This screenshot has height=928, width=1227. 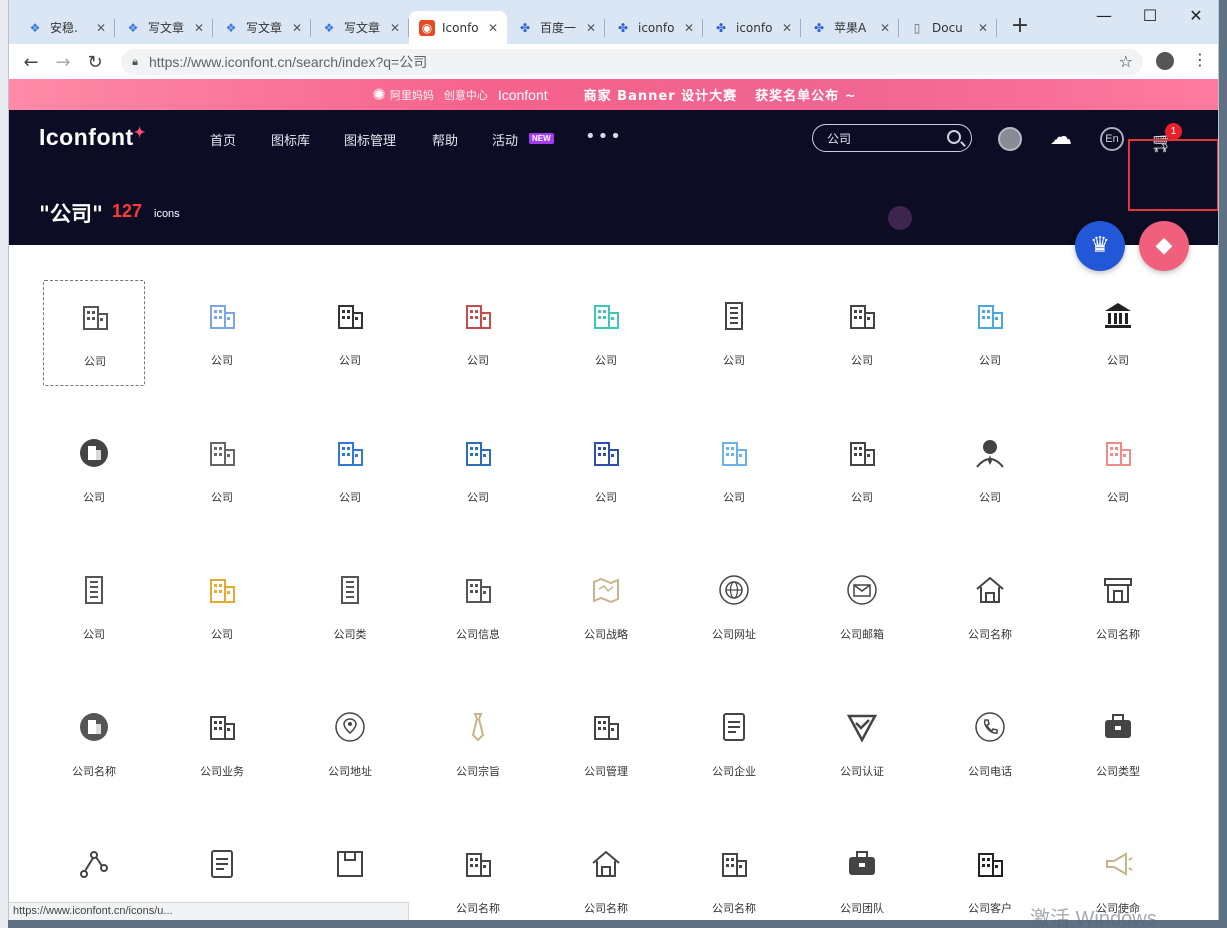 What do you see at coordinates (94, 771) in the screenshot?
I see `icon-label: 公司名称` at bounding box center [94, 771].